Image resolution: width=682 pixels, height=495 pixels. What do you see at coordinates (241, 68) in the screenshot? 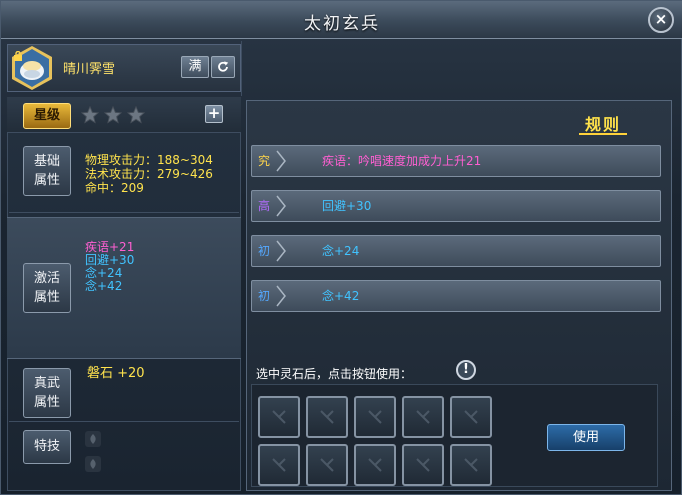
I see `header-divider` at bounding box center [241, 68].